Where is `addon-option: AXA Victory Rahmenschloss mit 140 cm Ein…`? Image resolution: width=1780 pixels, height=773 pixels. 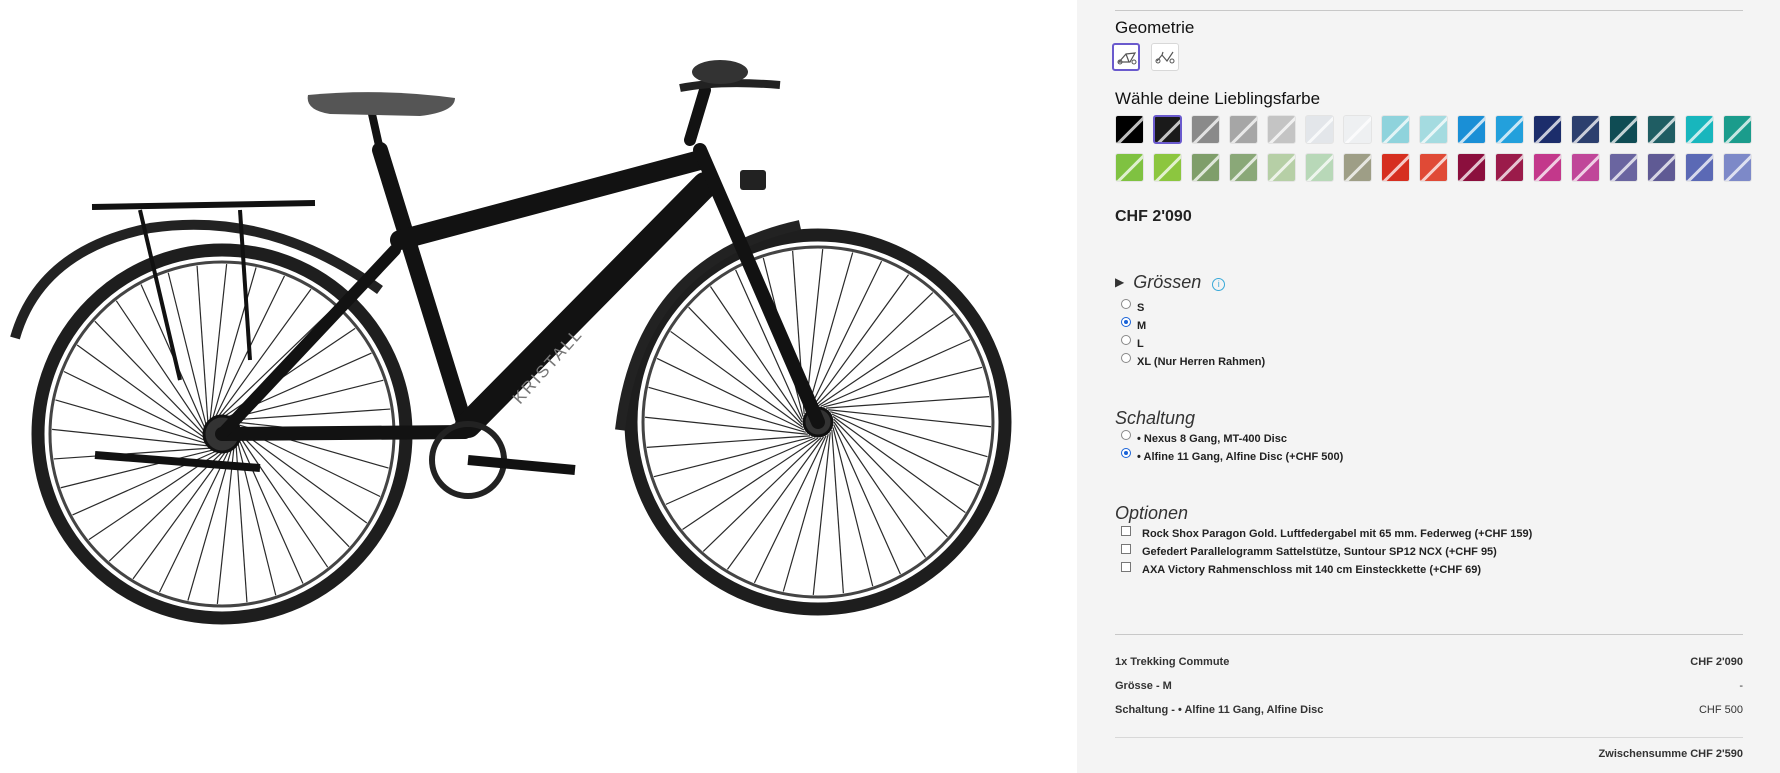
addon-option: AXA Victory Rahmenschloss mit 140 cm Ein… is located at coordinates (1301, 569).